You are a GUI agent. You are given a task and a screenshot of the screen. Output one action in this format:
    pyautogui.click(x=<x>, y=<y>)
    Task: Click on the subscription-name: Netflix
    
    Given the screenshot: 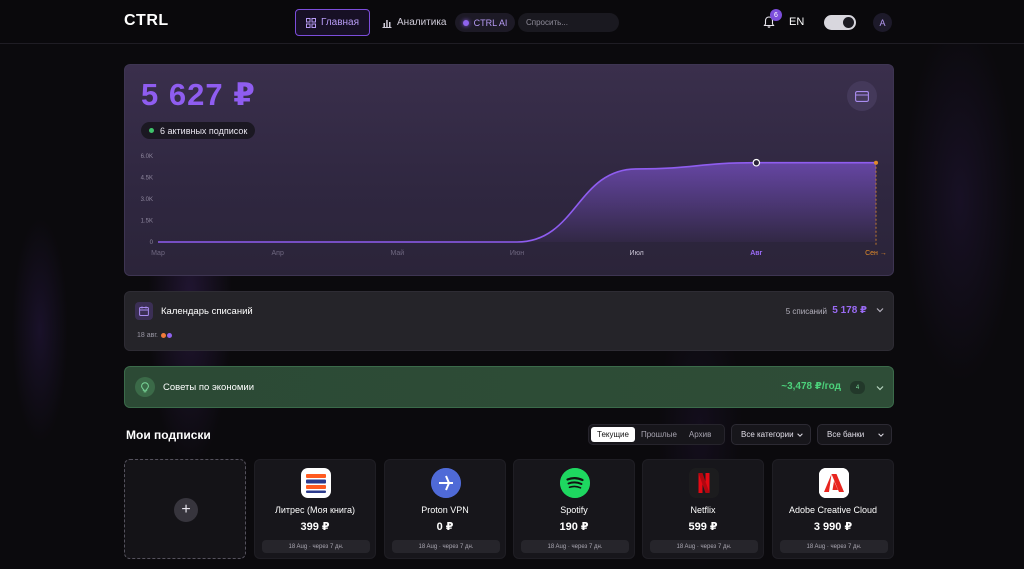 What is the action you would take?
    pyautogui.click(x=703, y=510)
    